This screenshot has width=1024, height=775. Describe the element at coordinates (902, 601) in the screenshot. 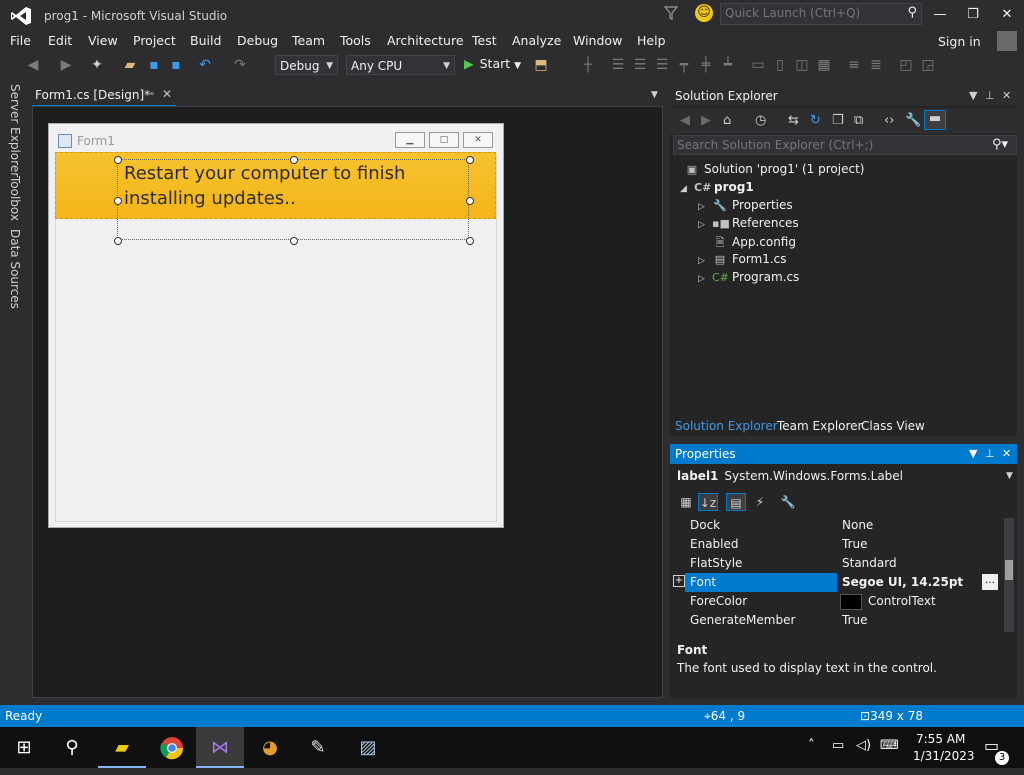

I see `property-value: ControlText` at that location.